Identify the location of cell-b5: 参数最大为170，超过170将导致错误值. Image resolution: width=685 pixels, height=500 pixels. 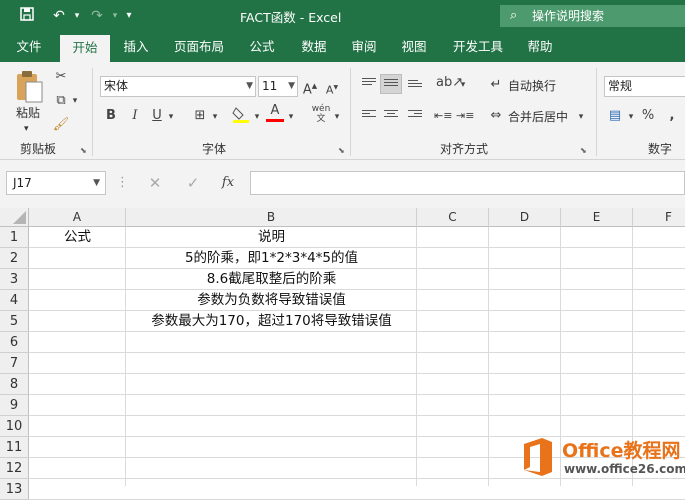
(271, 321).